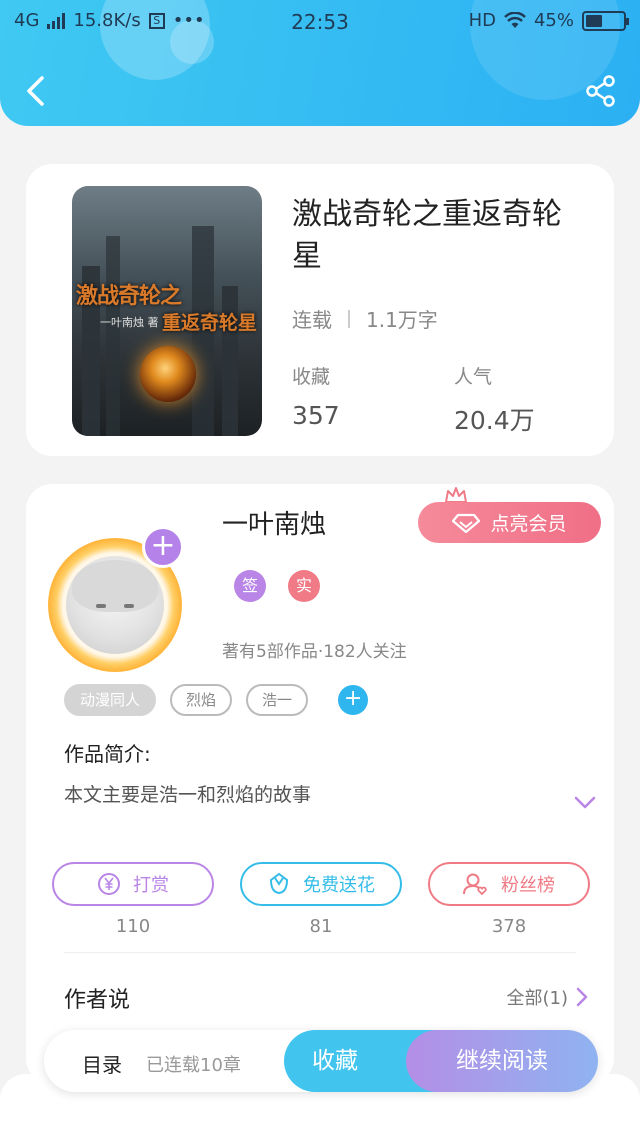 This screenshot has height=1138, width=640. What do you see at coordinates (316, 396) in the screenshot?
I see `stat-favorites: 收藏 357` at bounding box center [316, 396].